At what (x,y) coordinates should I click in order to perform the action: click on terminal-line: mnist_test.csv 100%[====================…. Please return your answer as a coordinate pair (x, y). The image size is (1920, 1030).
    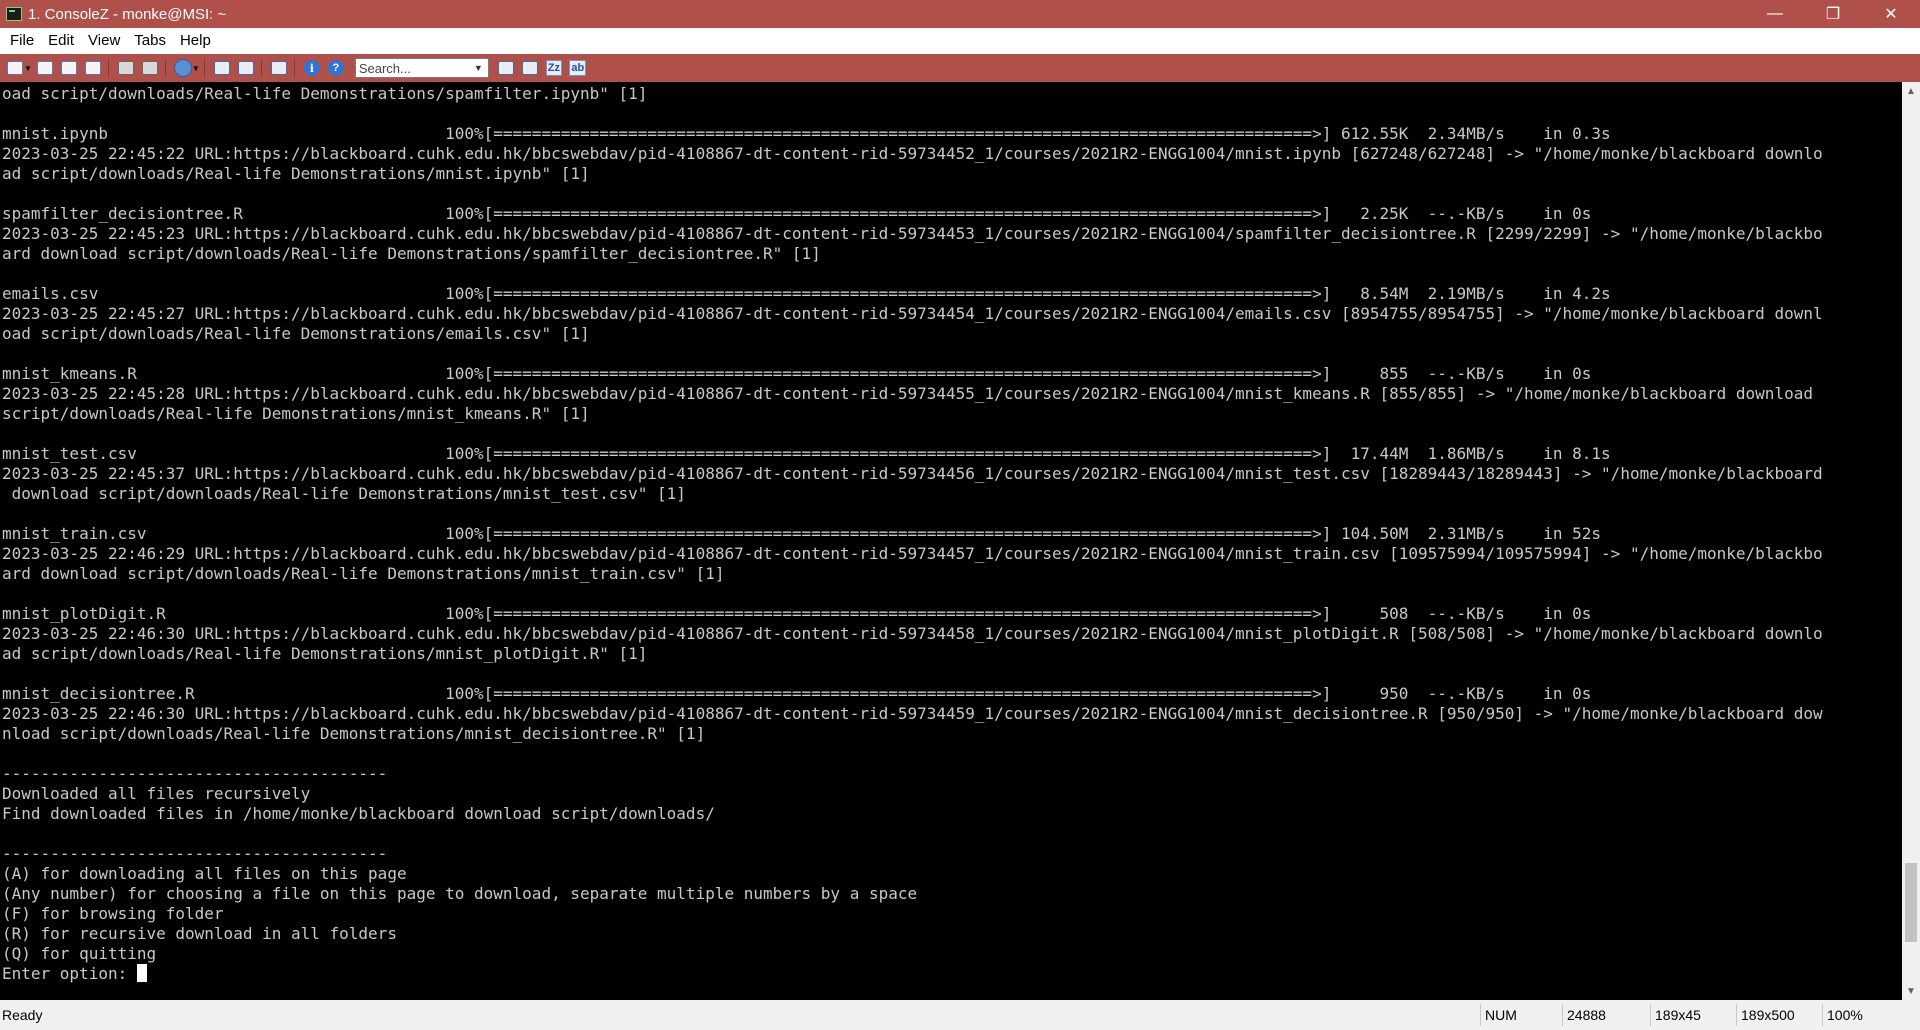
    Looking at the image, I should click on (806, 453).